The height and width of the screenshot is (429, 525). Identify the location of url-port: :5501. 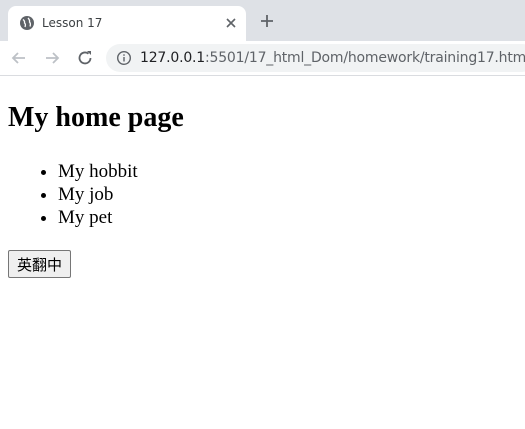
(225, 58).